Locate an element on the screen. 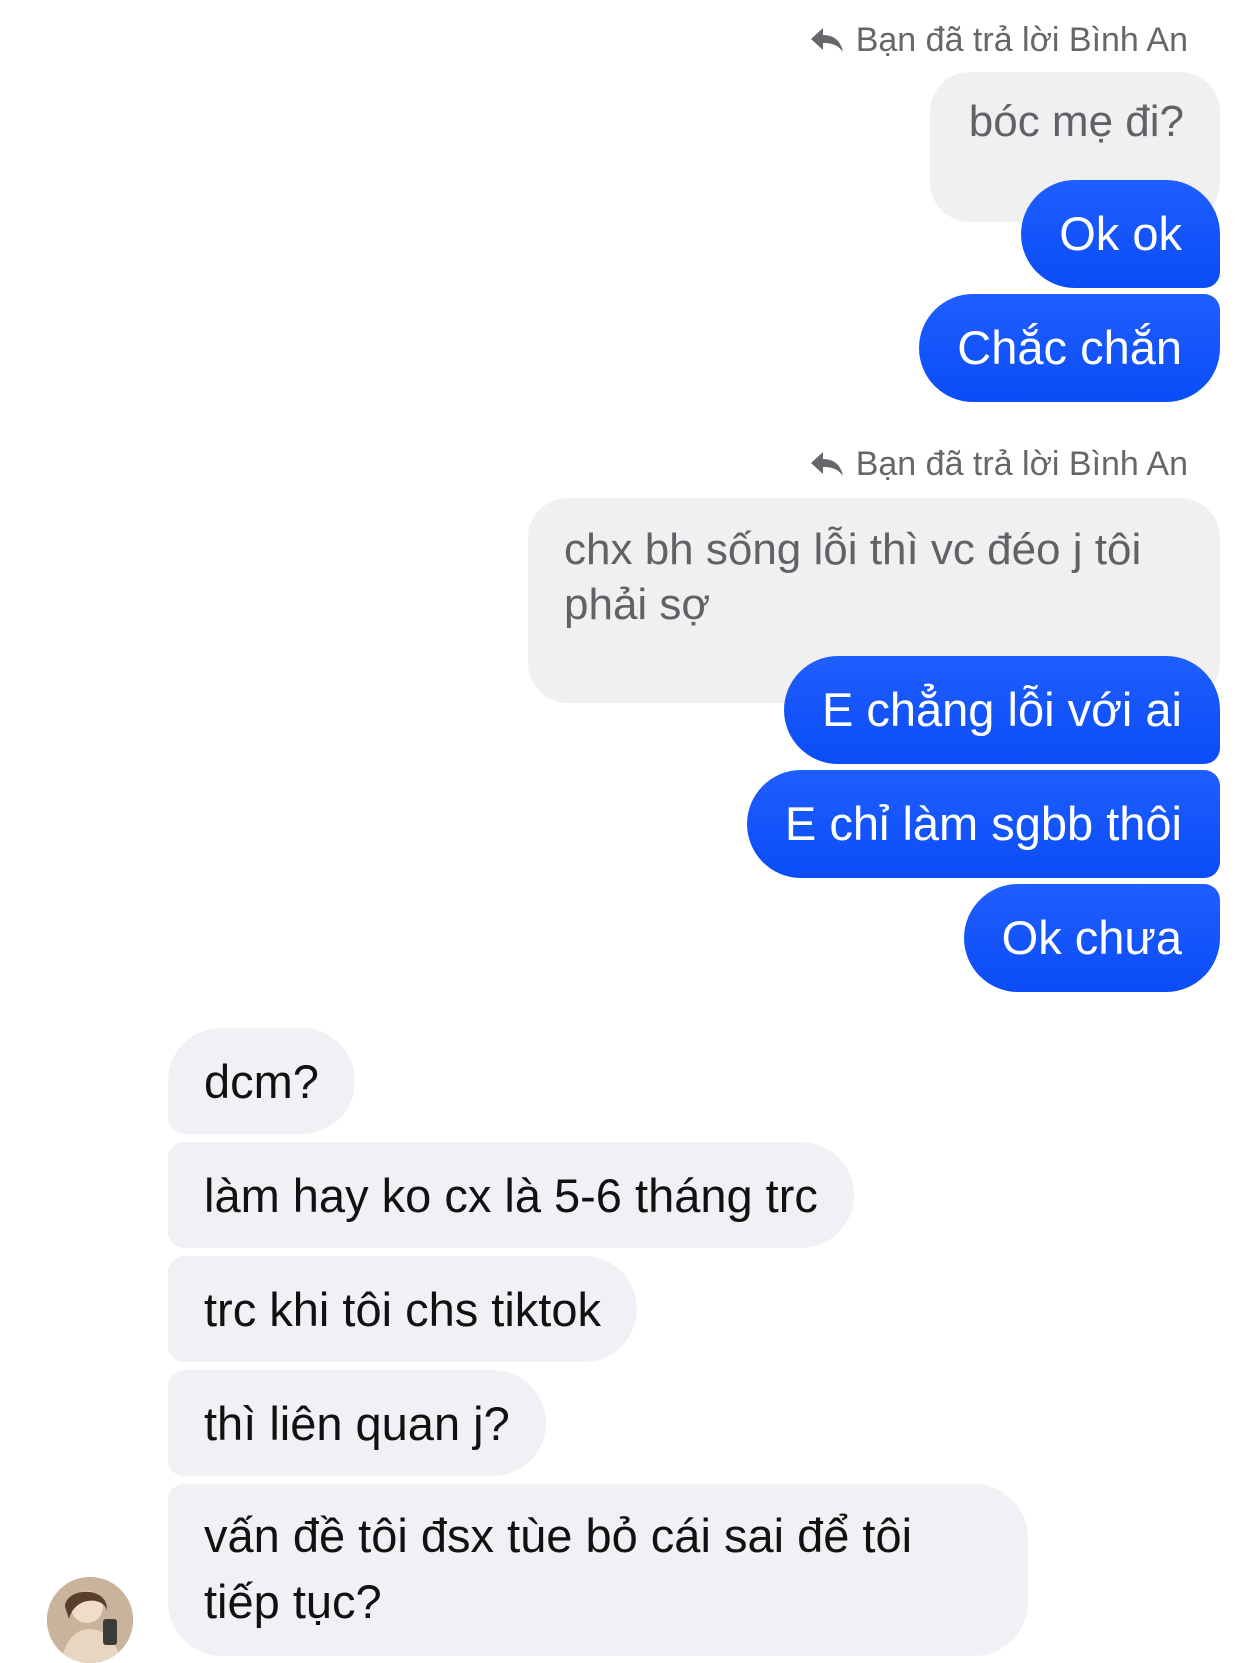 The width and height of the screenshot is (1242, 1663). outgoing-message: E chẳng lỗi với ai is located at coordinates (1001, 710).